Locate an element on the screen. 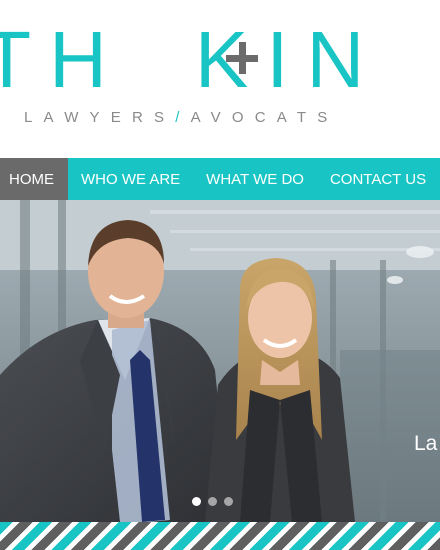  logo-left-text: ITH is located at coordinates (62, 59).